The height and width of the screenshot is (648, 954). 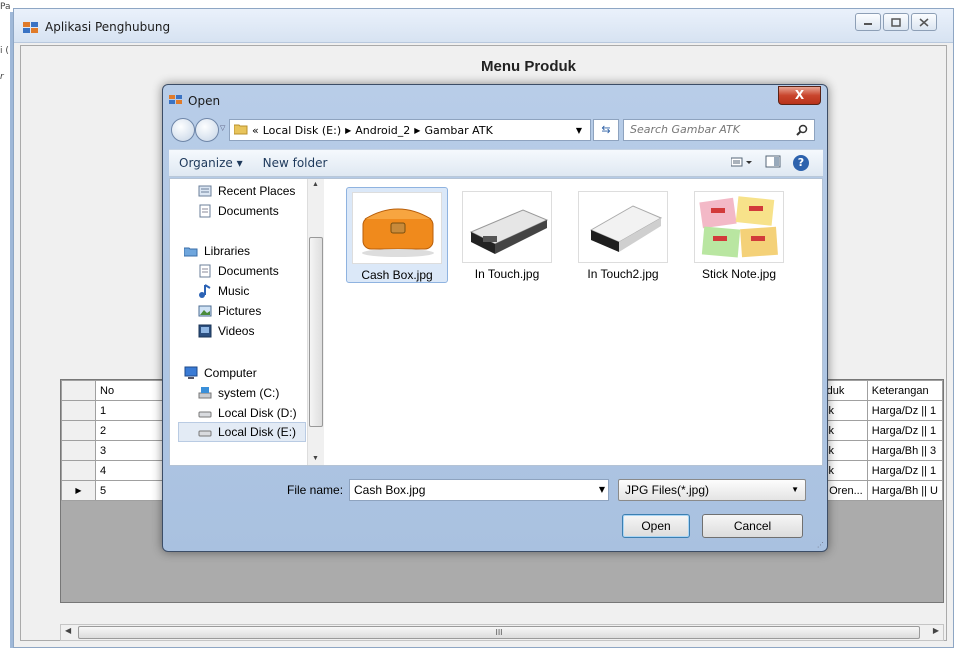 I want to click on nav-item-pictures: Pictures, so click(x=229, y=311).